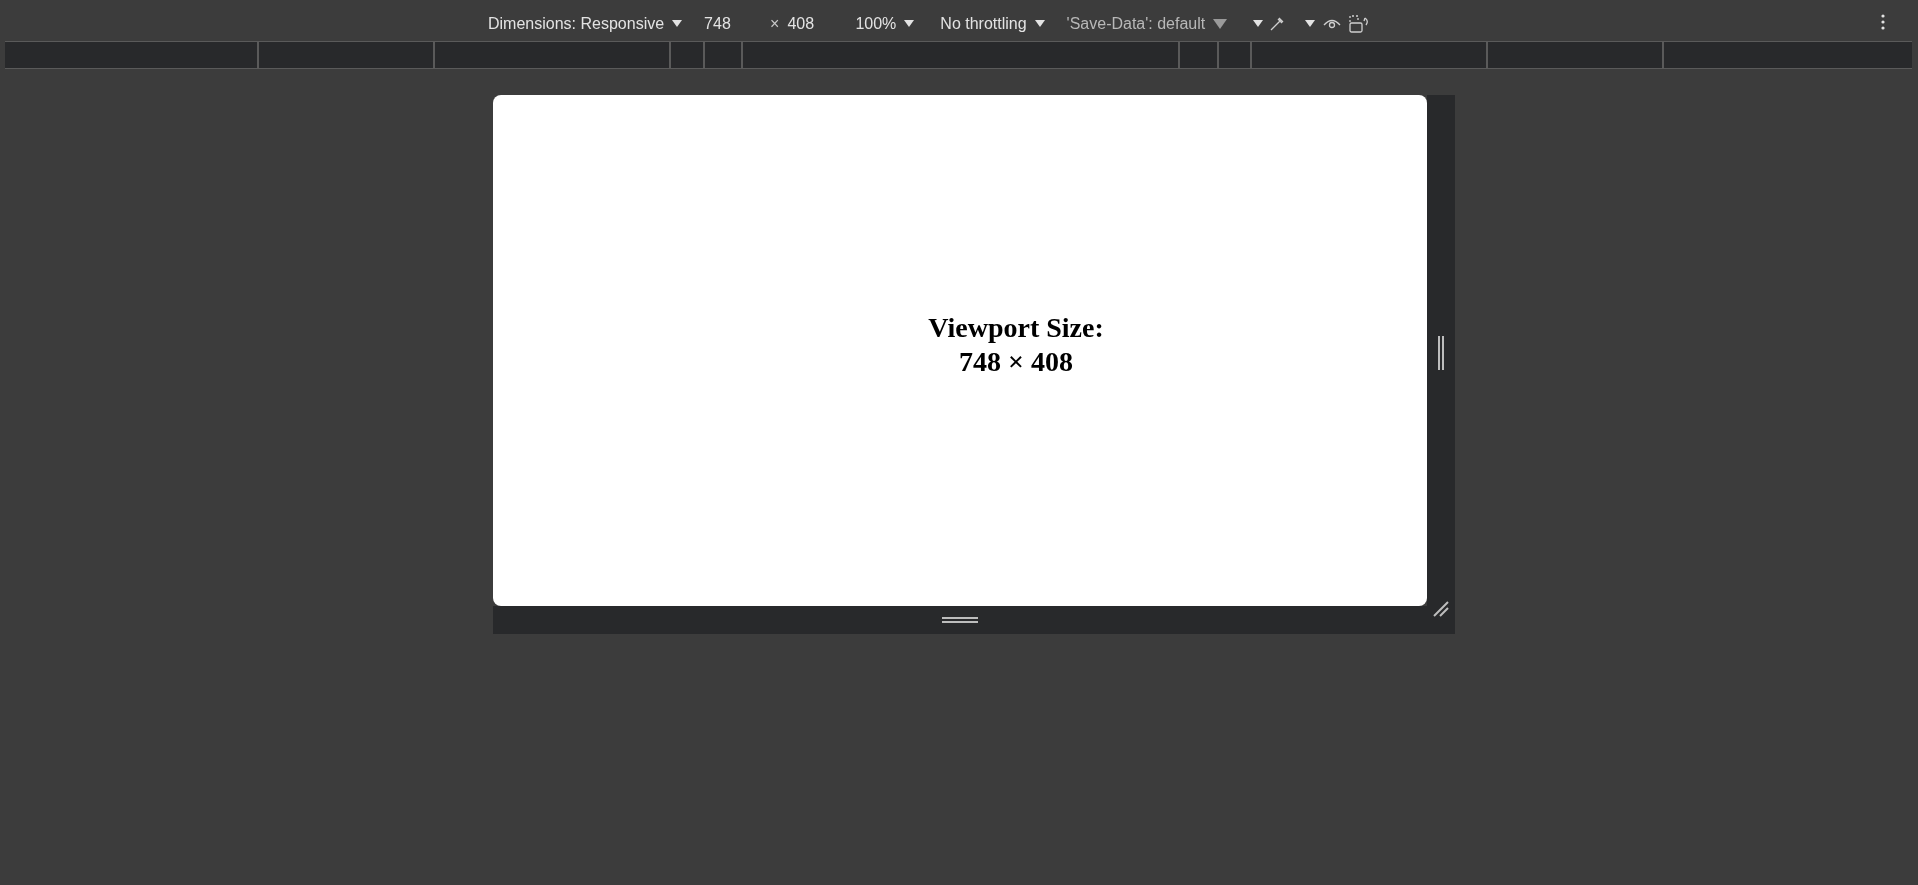 This screenshot has width=1918, height=885. I want to click on width-field: 748, so click(733, 23).